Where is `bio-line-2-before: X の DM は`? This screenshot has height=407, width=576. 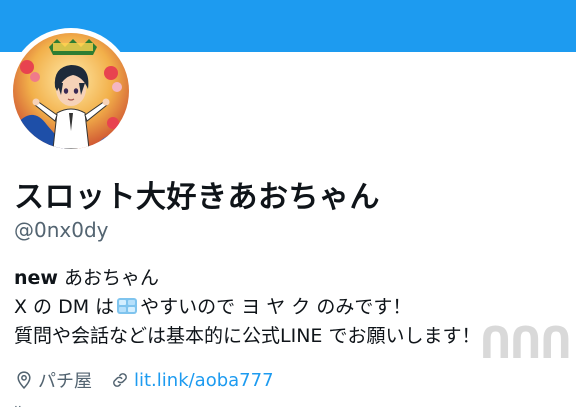 bio-line-2-before: X の DM は is located at coordinates (64, 307).